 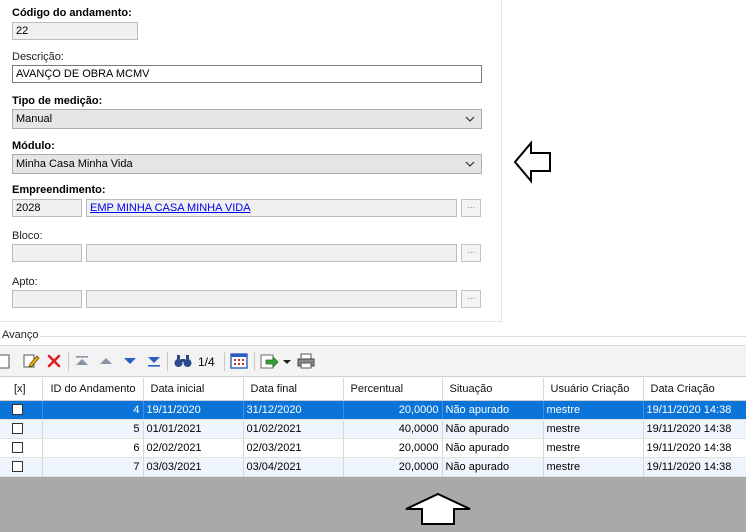 What do you see at coordinates (206, 362) in the screenshot?
I see `pager-indicator: 1/4` at bounding box center [206, 362].